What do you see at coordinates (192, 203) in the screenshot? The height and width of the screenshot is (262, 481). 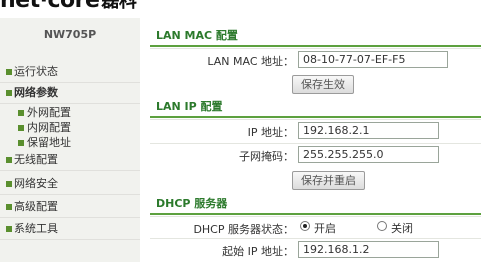 I see `section-title-dhcp: DHCP 服务器` at bounding box center [192, 203].